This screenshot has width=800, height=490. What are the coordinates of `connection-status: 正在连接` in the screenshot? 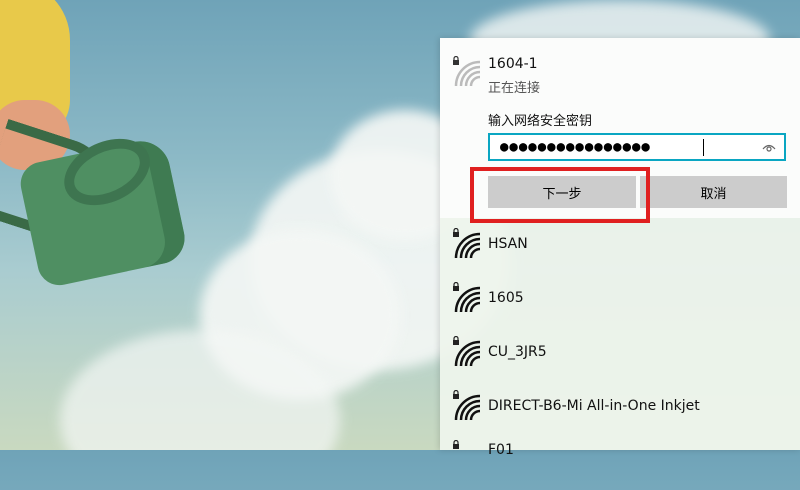 It's located at (514, 88).